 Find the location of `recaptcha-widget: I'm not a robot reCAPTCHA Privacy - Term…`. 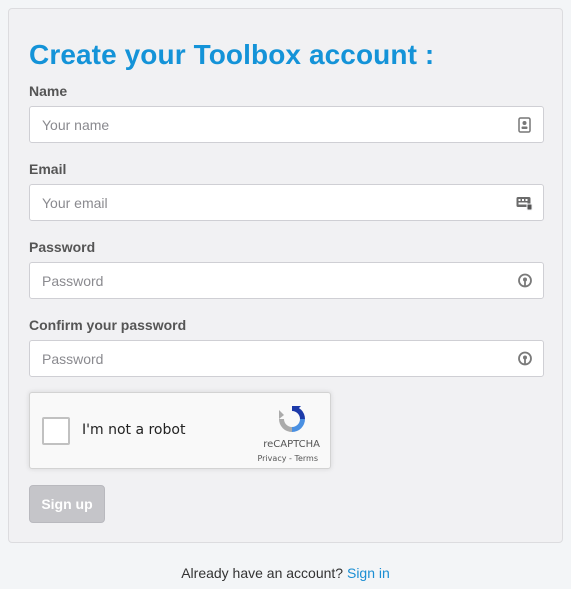

recaptcha-widget: I'm not a robot reCAPTCHA Privacy - Term… is located at coordinates (180, 430).